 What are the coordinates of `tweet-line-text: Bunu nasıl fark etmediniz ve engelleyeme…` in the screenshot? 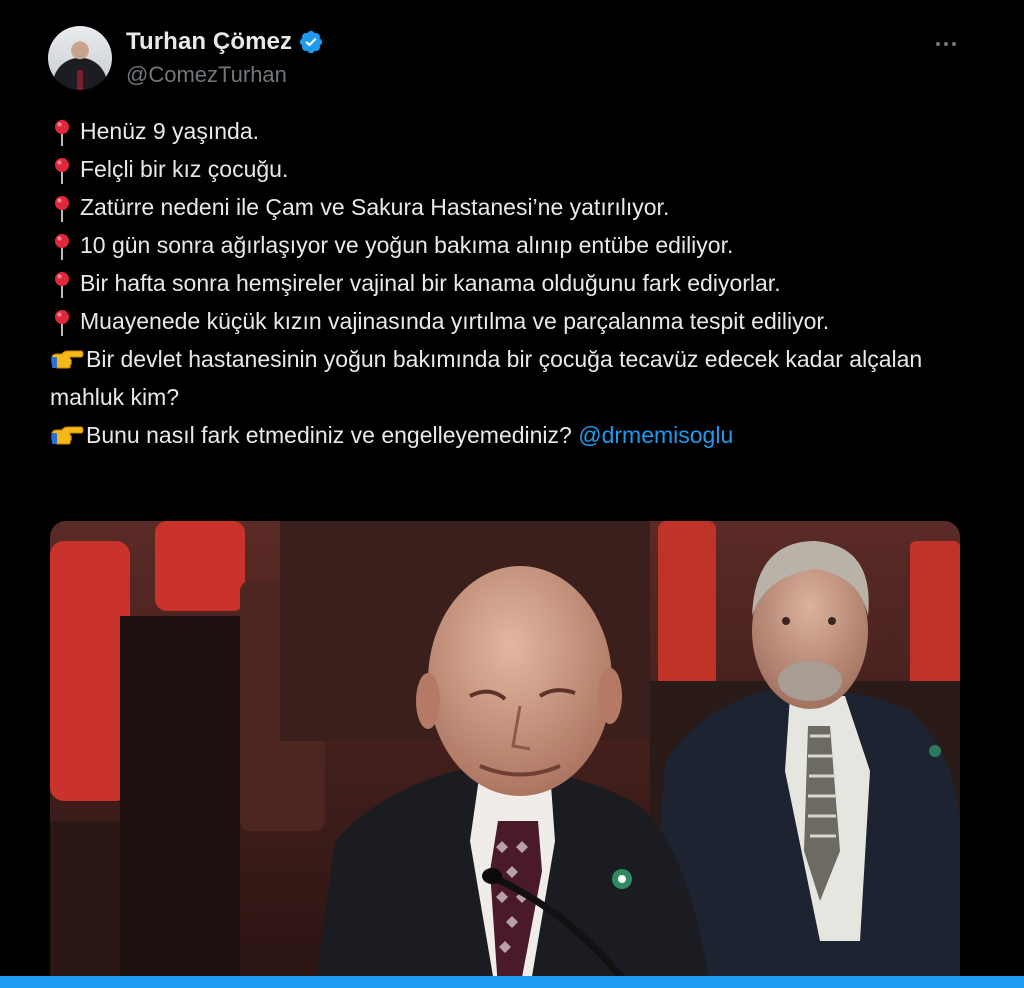 It's located at (332, 435).